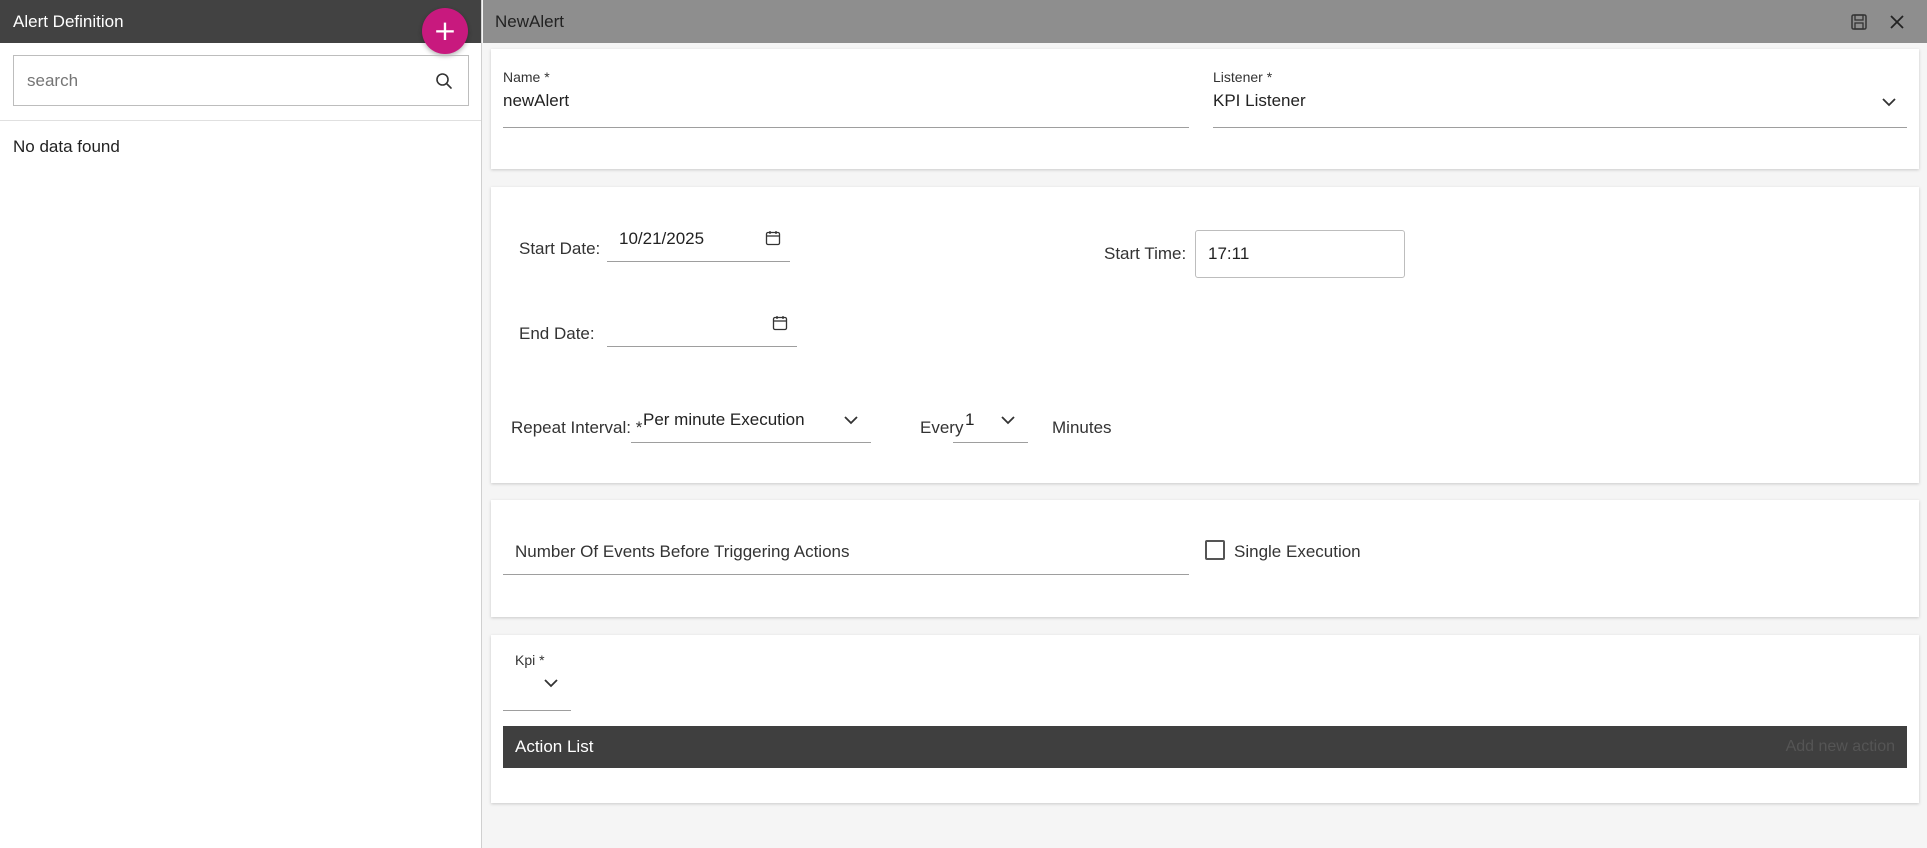  Describe the element at coordinates (66, 146) in the screenshot. I see `empty-state-text: No data found` at that location.